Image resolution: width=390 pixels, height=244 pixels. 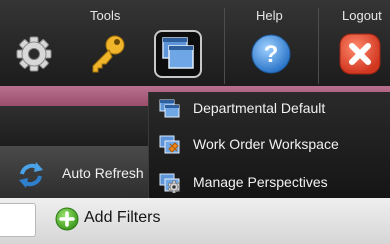 I want to click on refresh-icon, so click(x=31, y=175).